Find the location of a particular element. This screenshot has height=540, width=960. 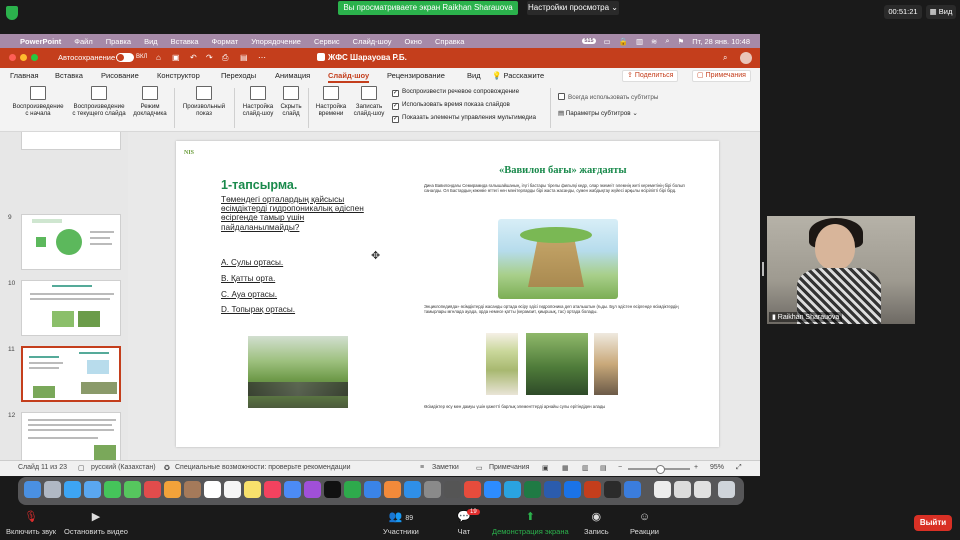

more-icon: ⋯ is located at coordinates (262, 57).